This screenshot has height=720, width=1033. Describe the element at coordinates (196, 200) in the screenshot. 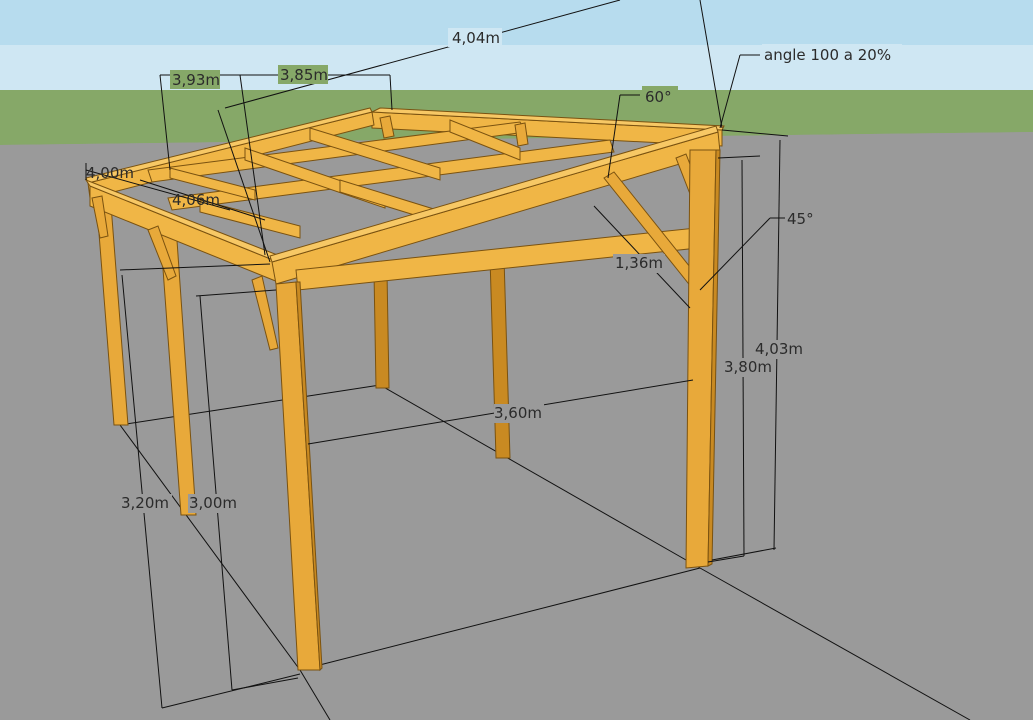

I see `dim-depth-b: 4,06m` at that location.